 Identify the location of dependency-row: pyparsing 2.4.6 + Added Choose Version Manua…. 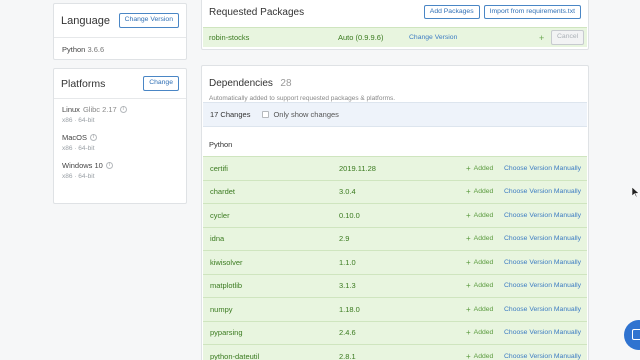
(395, 332).